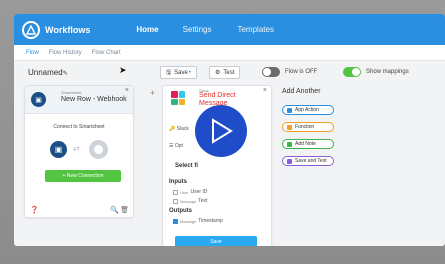 This screenshot has width=445, height=264. I want to click on input-row: User User ID, so click(190, 192).